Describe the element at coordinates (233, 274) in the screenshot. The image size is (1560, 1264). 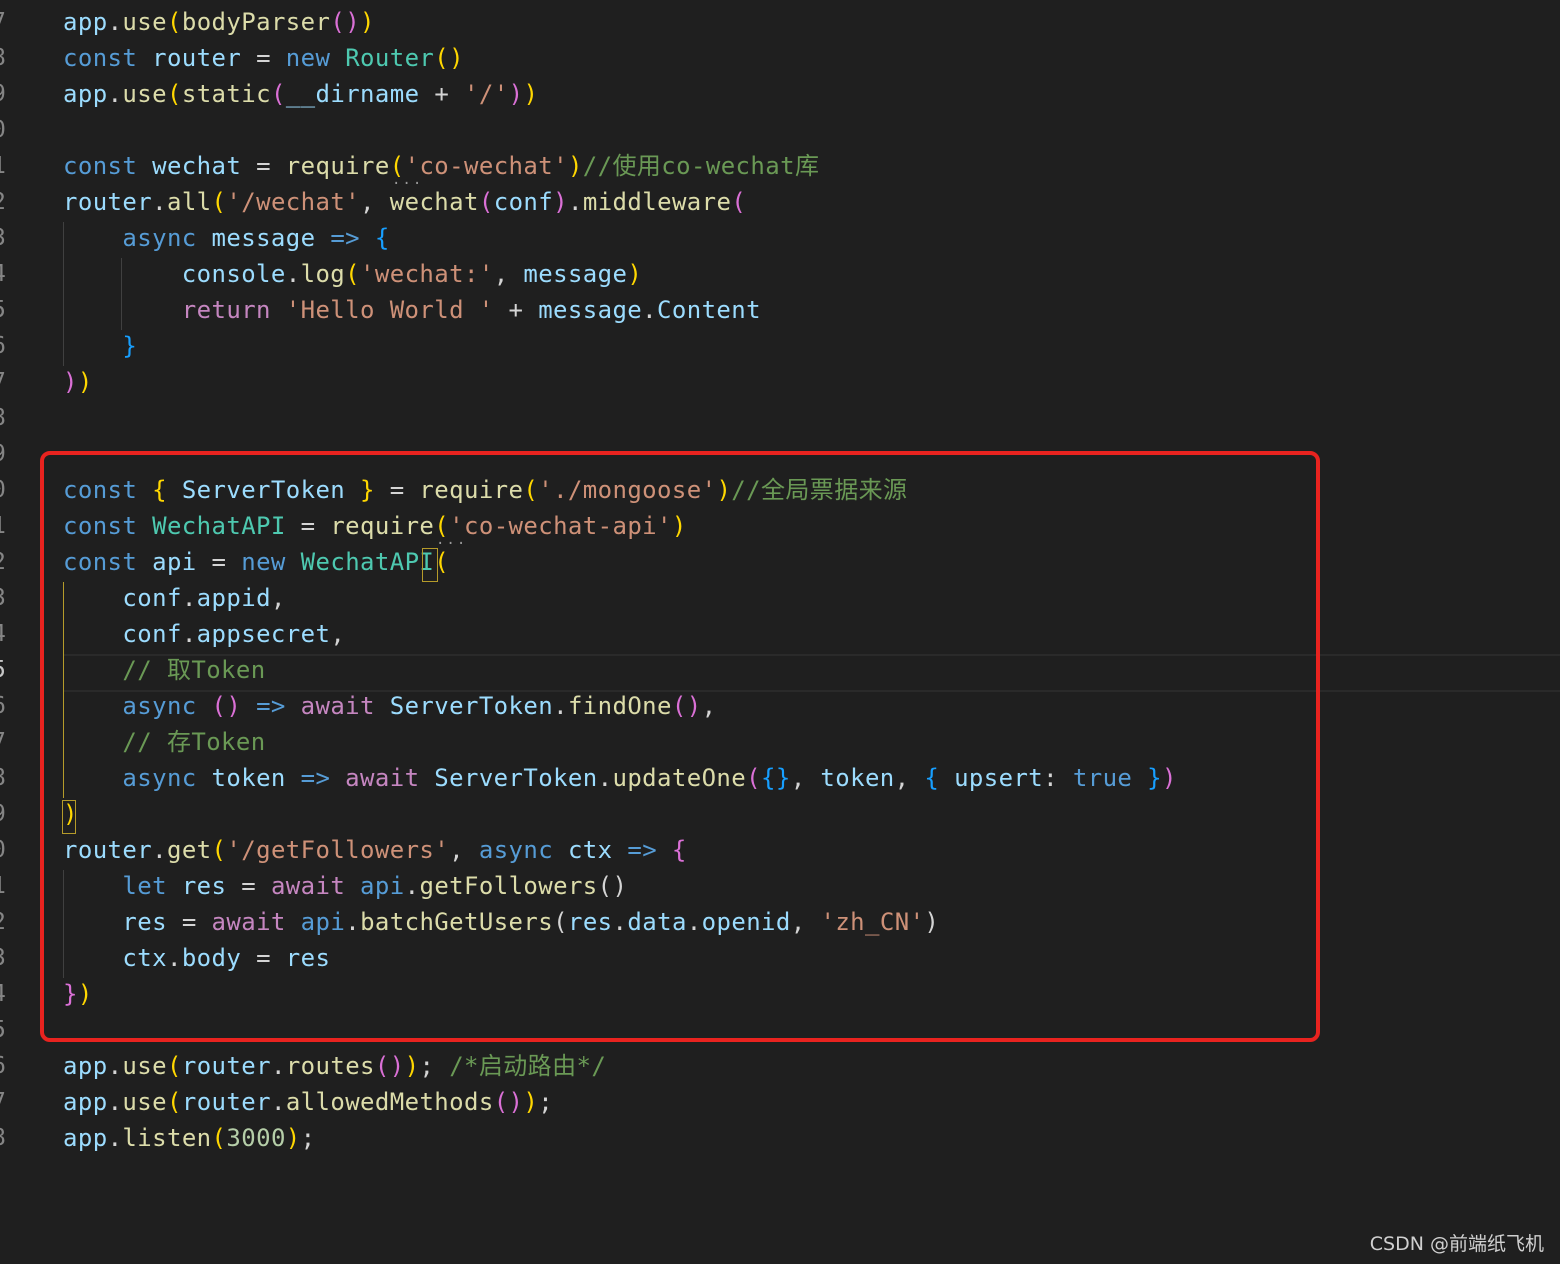
I see `code-token: console` at that location.